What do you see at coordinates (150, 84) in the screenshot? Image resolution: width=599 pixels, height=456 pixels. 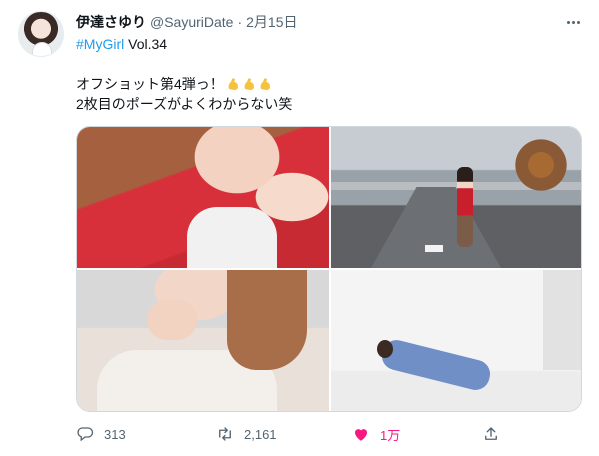 I see `tweet-text-line-1: オフショット第4弾っ！` at bounding box center [150, 84].